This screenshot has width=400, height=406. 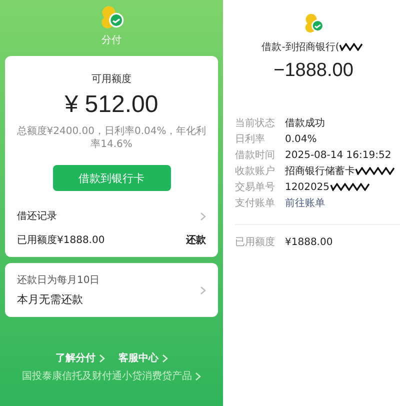 What do you see at coordinates (301, 139) in the screenshot?
I see `detail-value: 0.04%` at bounding box center [301, 139].